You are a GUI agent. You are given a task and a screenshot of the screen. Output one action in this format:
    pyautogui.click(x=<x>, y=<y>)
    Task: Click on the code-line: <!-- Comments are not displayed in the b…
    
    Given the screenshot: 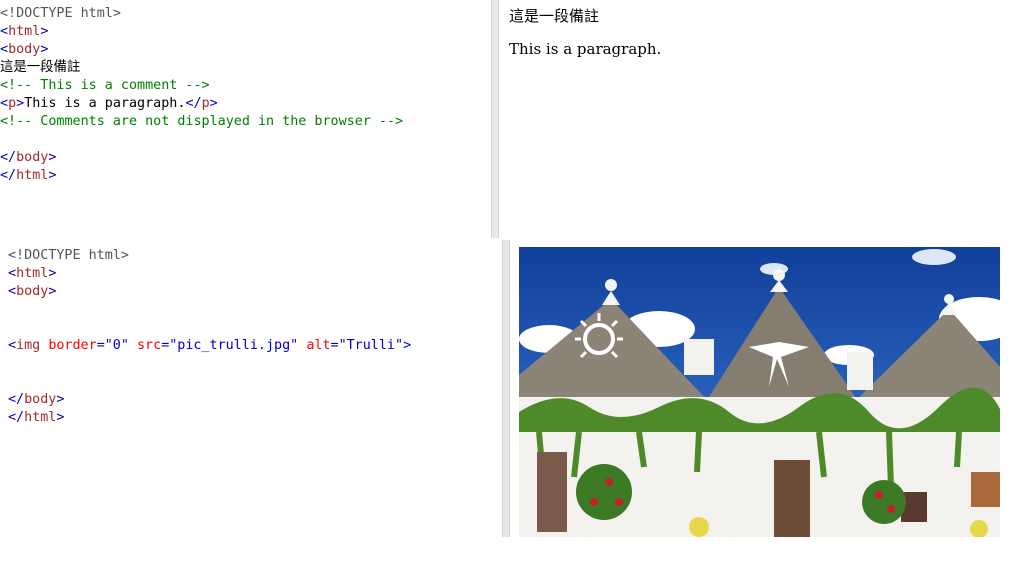 What is the action you would take?
    pyautogui.click(x=245, y=122)
    